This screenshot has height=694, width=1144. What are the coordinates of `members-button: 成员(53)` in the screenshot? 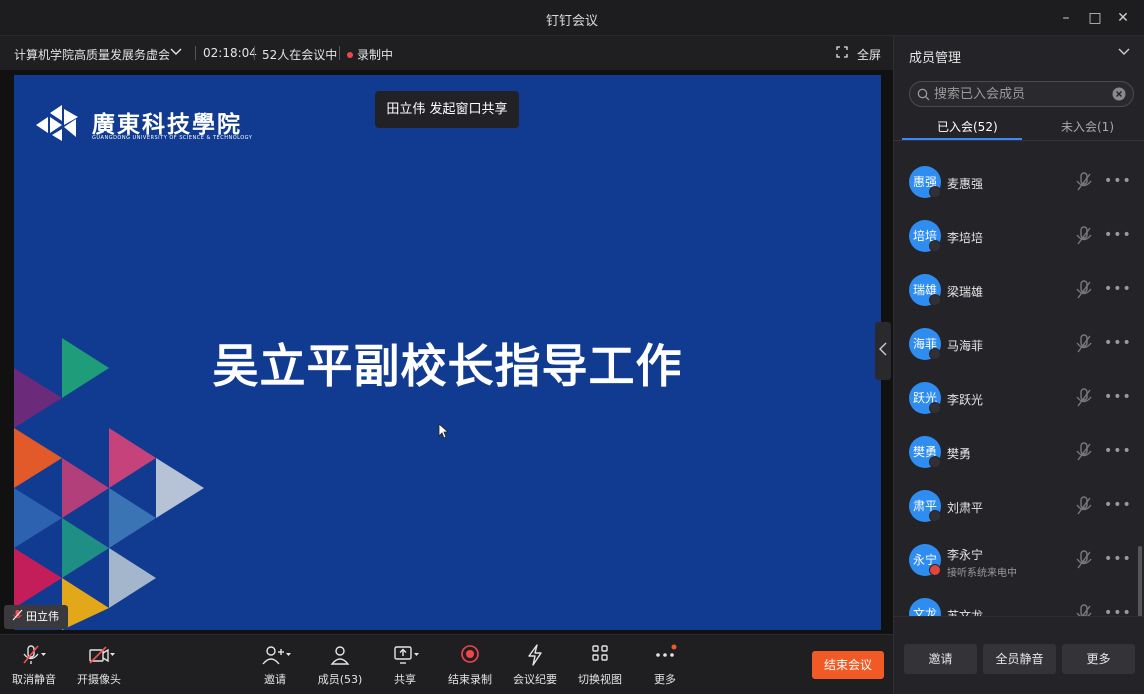 It's located at (340, 665).